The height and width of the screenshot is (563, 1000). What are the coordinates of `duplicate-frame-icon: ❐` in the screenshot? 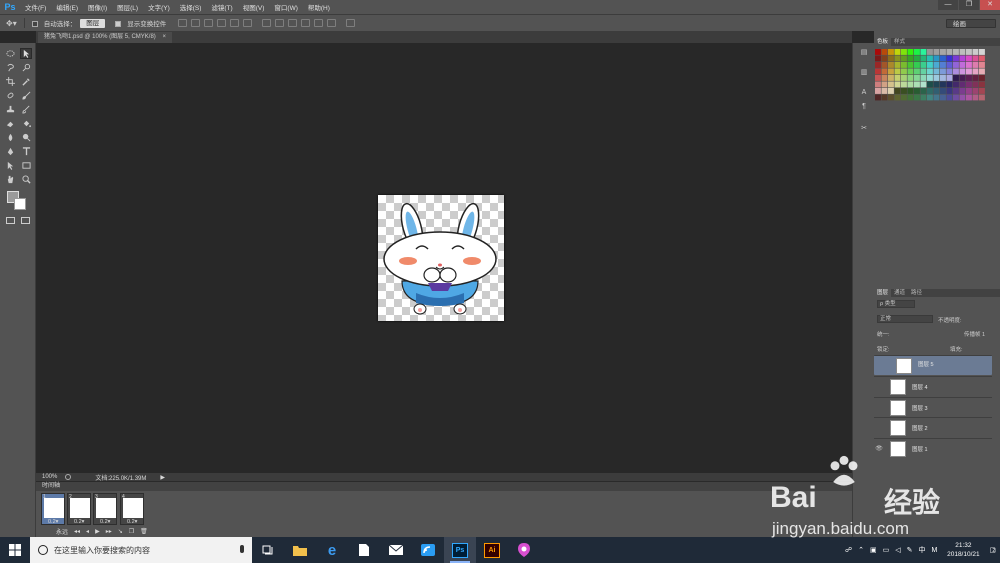 It's located at (131, 531).